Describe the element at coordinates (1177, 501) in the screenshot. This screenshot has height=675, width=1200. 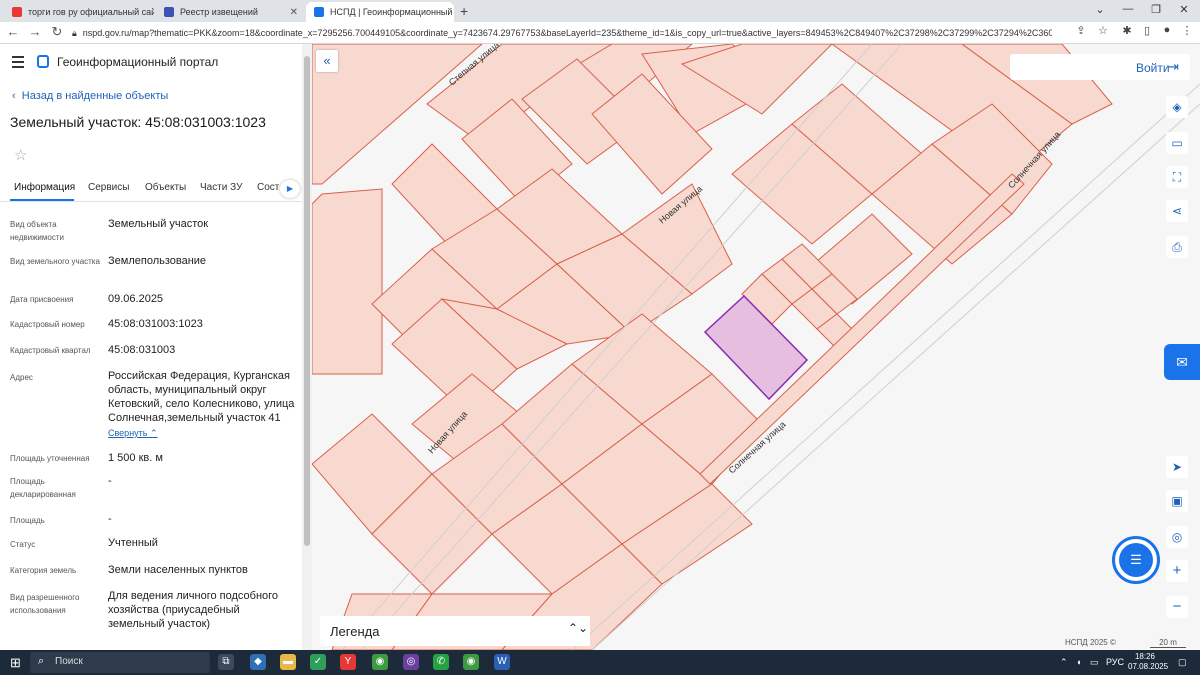
I see `minimap-icon: ▣` at that location.